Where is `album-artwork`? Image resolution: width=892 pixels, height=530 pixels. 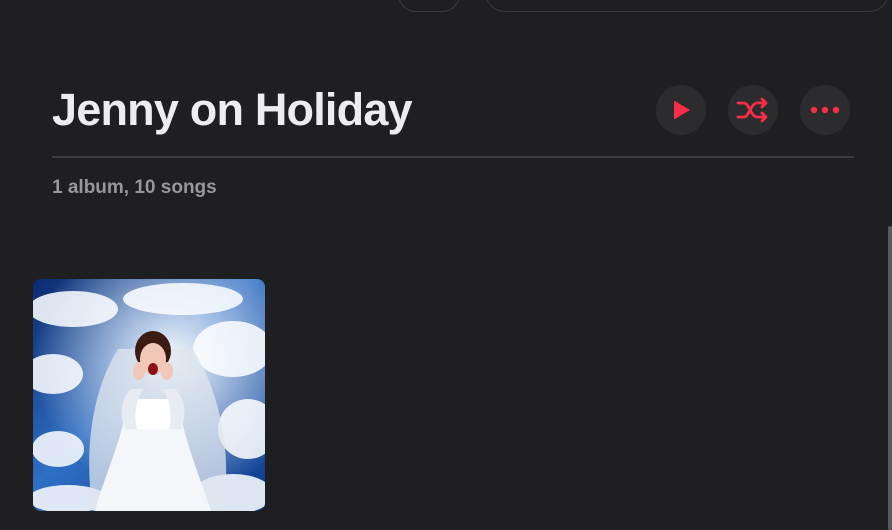
album-artwork is located at coordinates (149, 395).